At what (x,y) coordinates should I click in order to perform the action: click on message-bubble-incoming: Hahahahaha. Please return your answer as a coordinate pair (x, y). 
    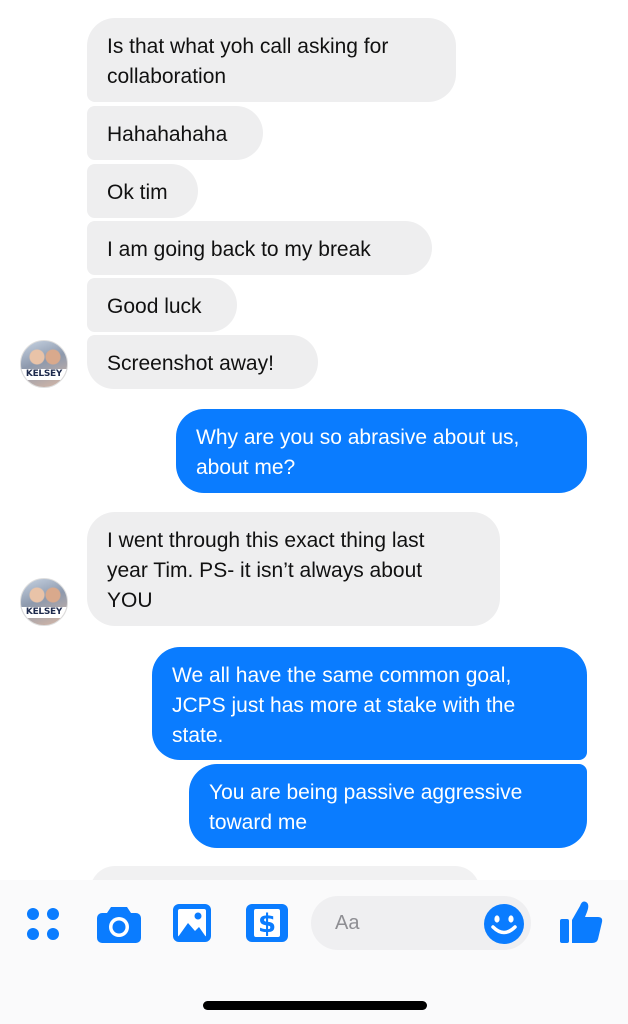
    Looking at the image, I should click on (175, 133).